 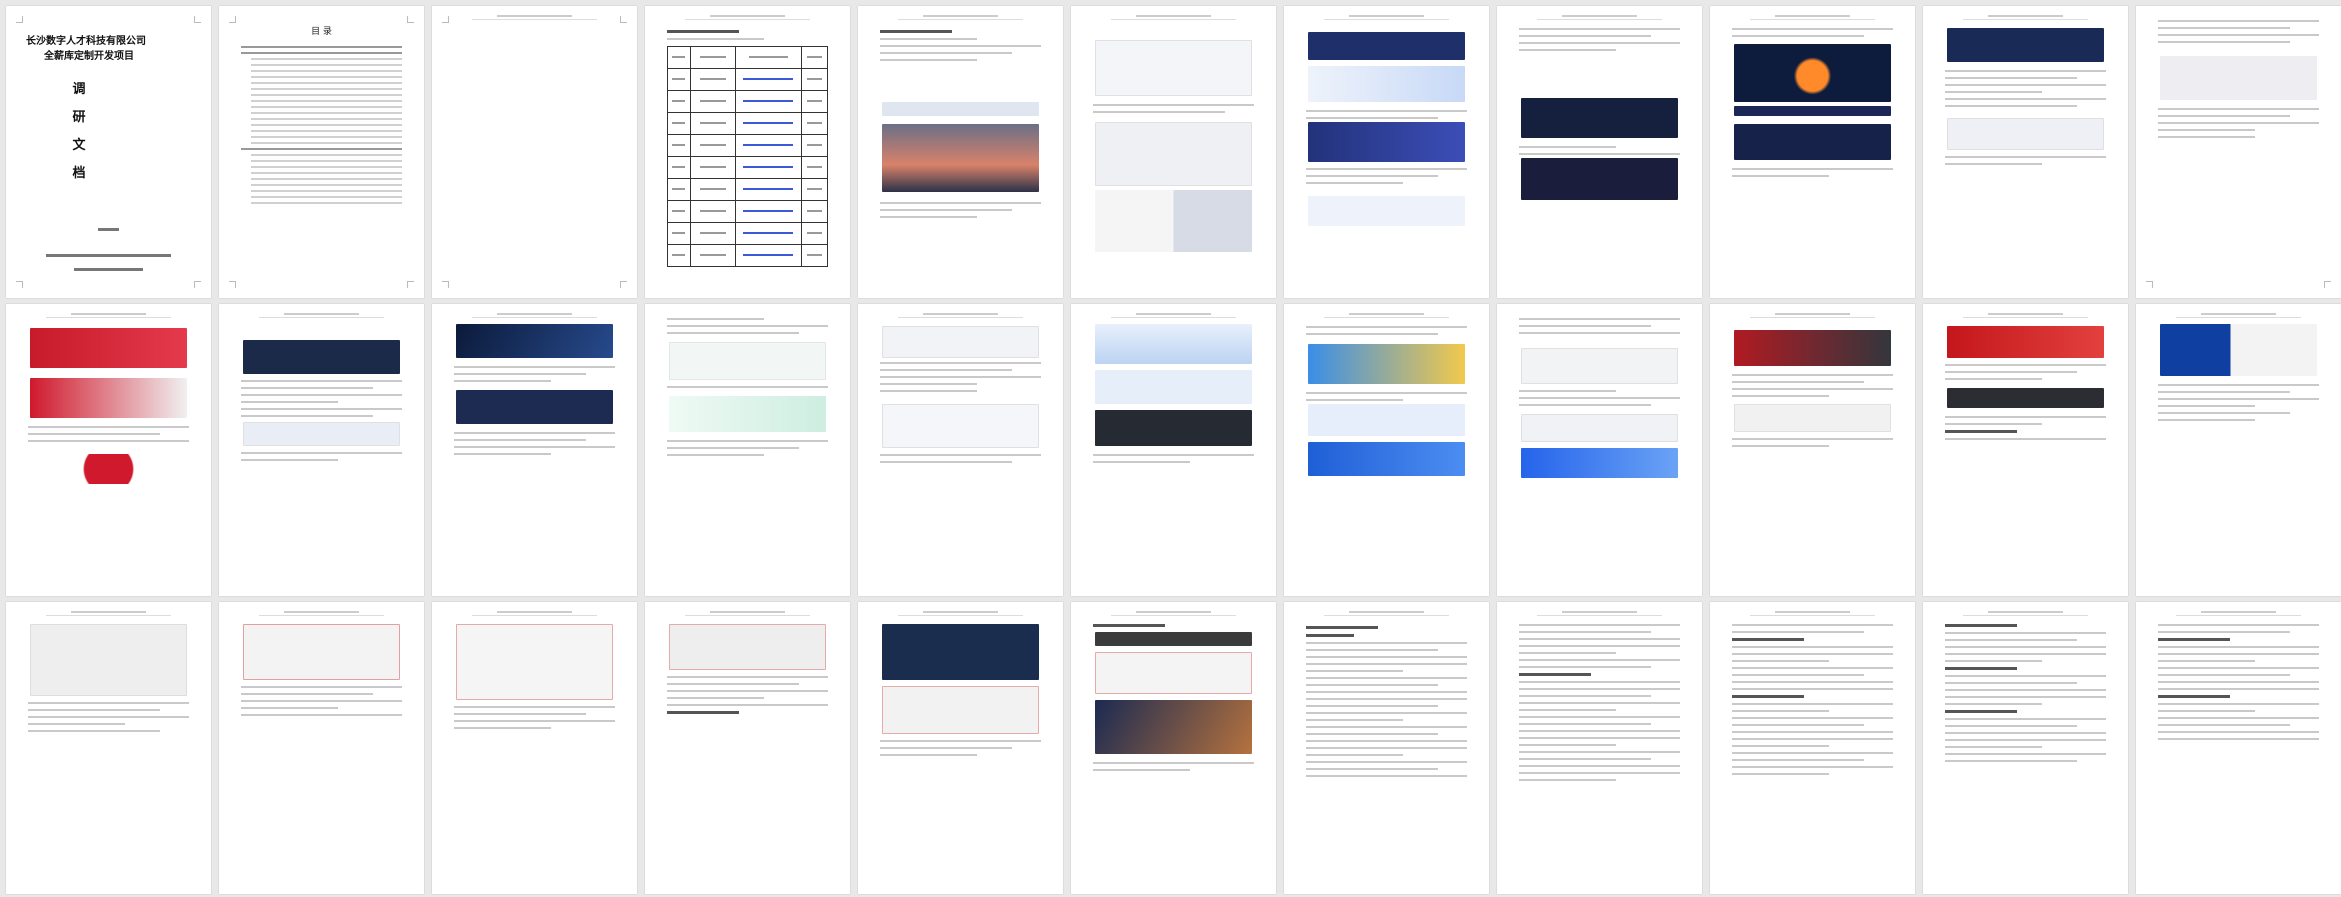 I want to click on research-table, so click(x=747, y=156).